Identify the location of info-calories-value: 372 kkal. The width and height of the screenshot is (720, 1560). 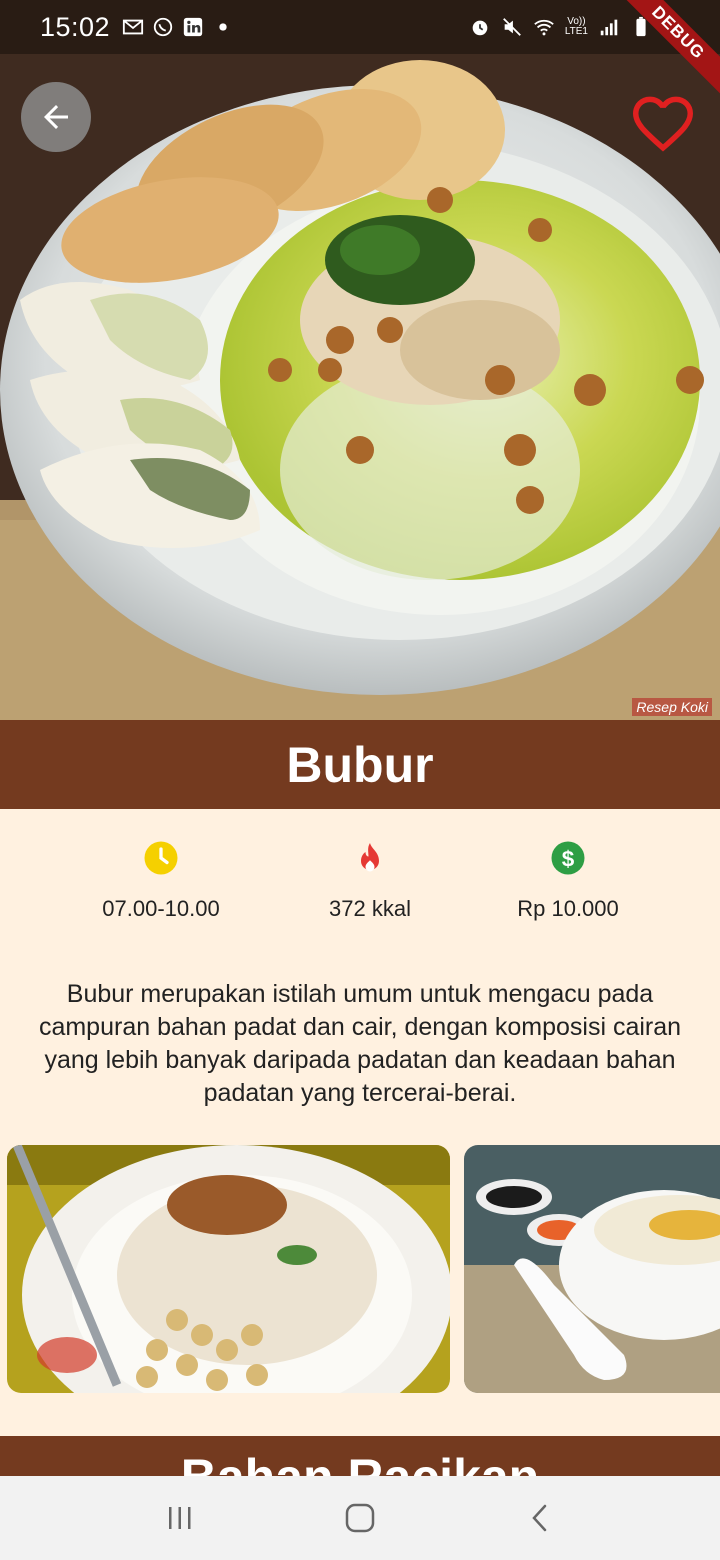
(370, 908).